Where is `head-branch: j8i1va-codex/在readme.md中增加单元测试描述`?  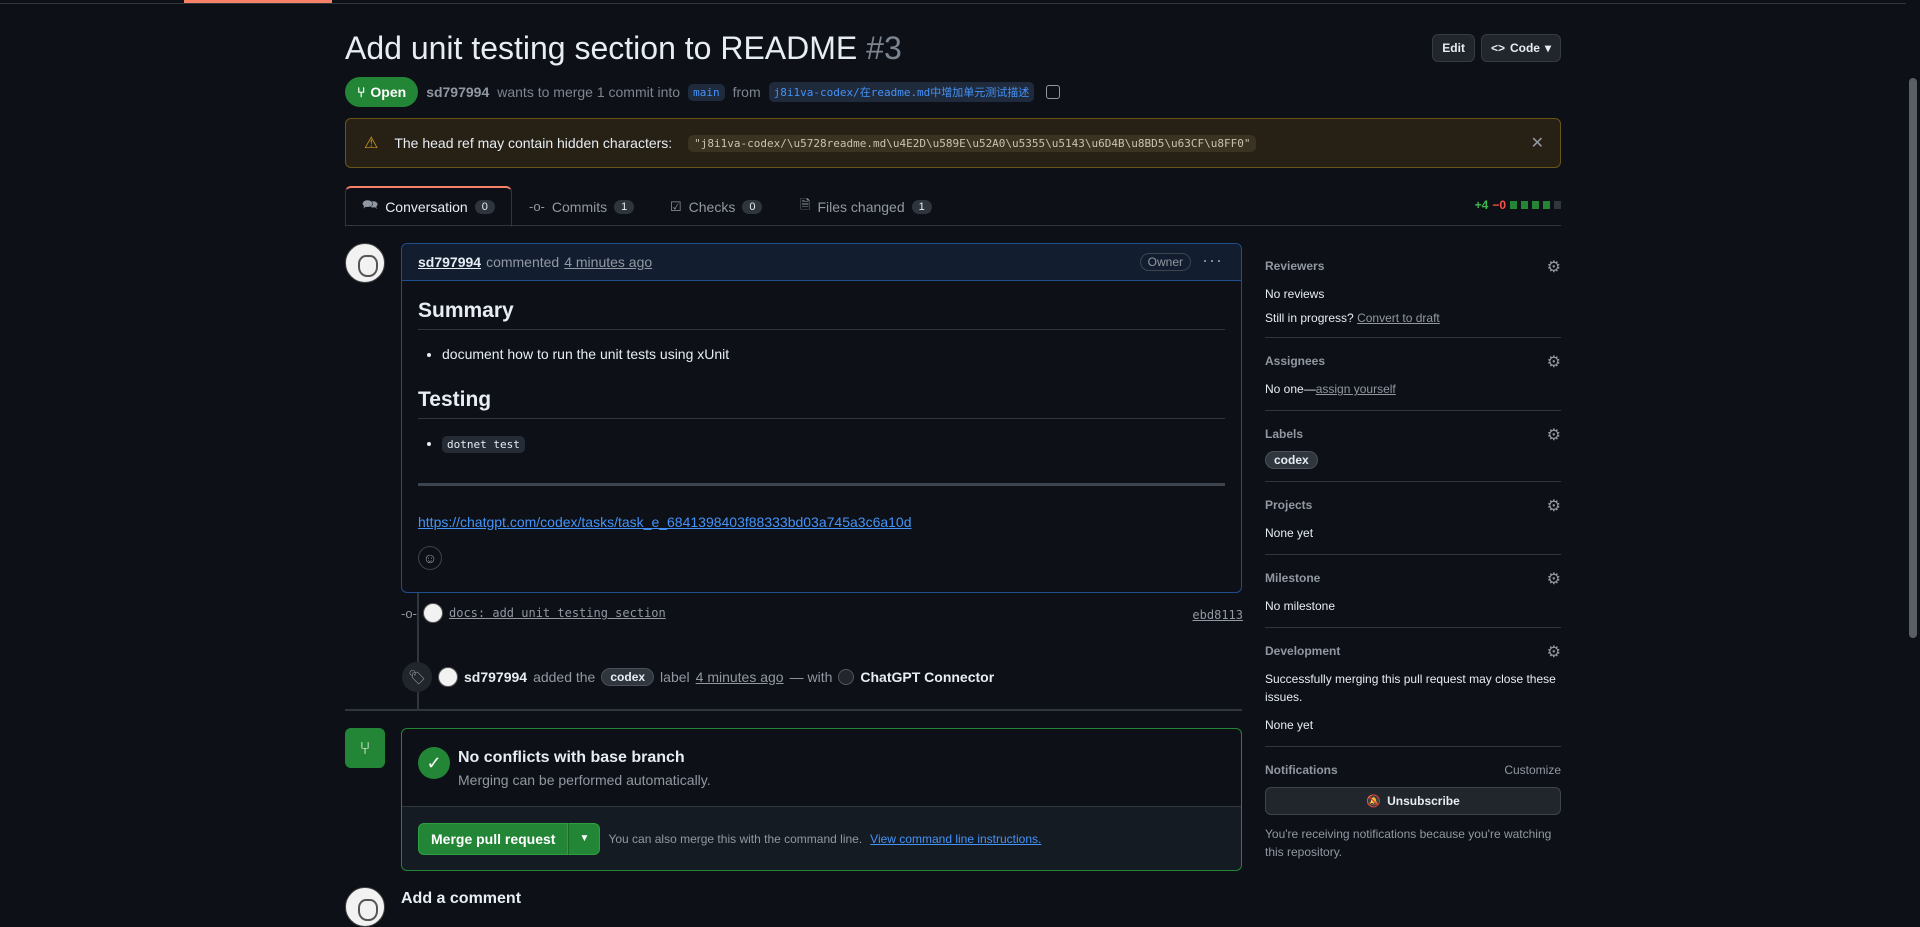
head-branch: j8i1va-codex/在readme.md中增加单元测试描述 is located at coordinates (901, 92).